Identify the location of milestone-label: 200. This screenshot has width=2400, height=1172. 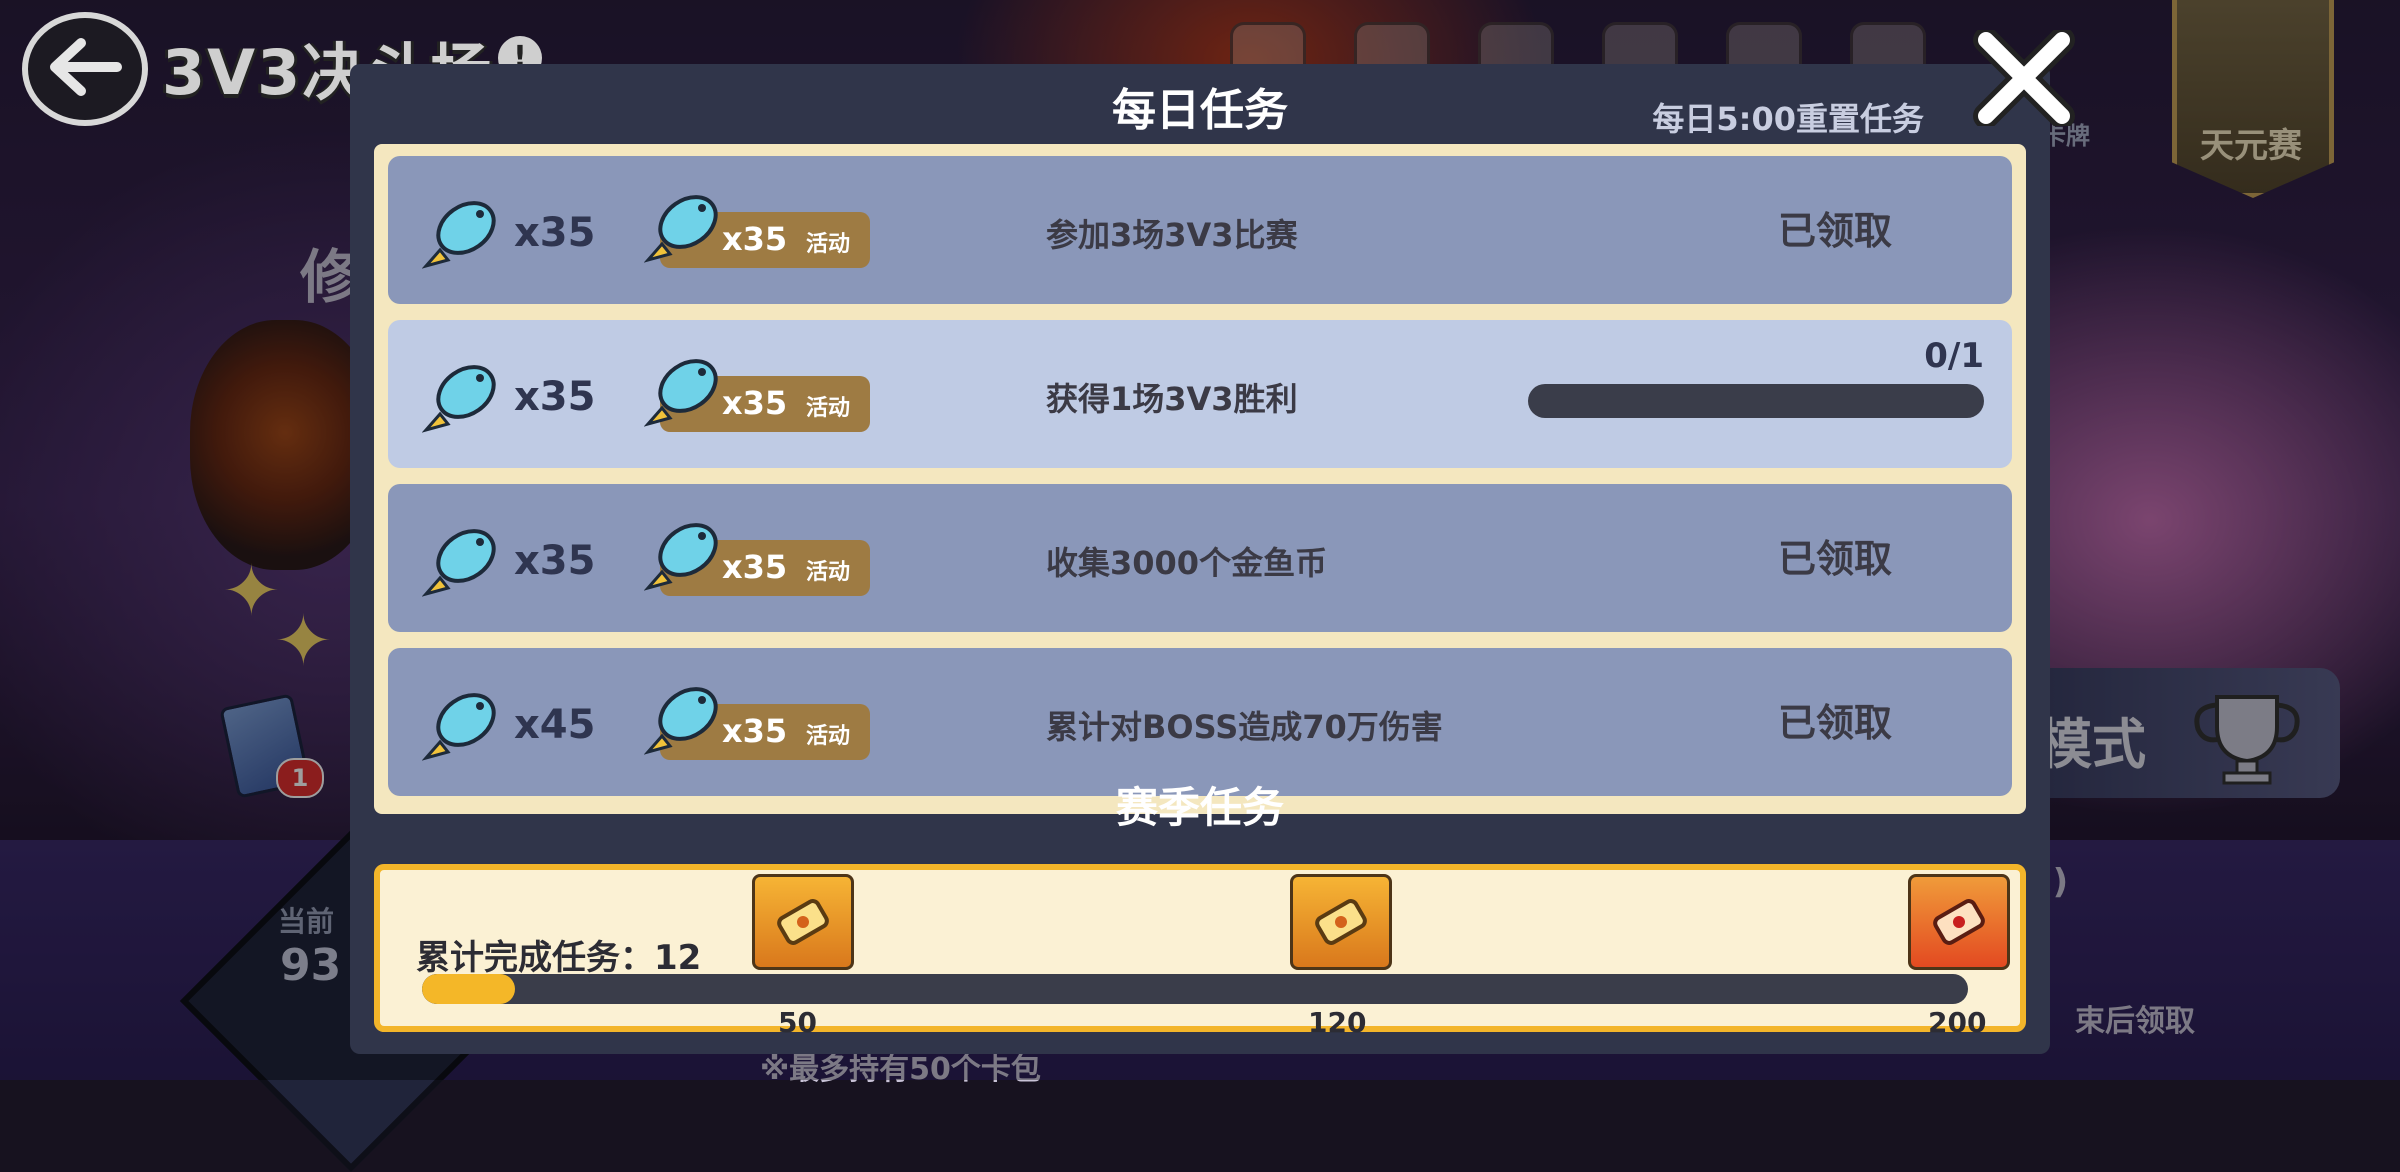
(1957, 1022).